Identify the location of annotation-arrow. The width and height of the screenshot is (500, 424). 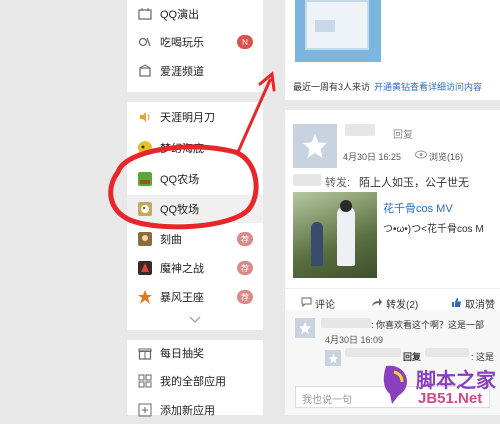
(254, 116).